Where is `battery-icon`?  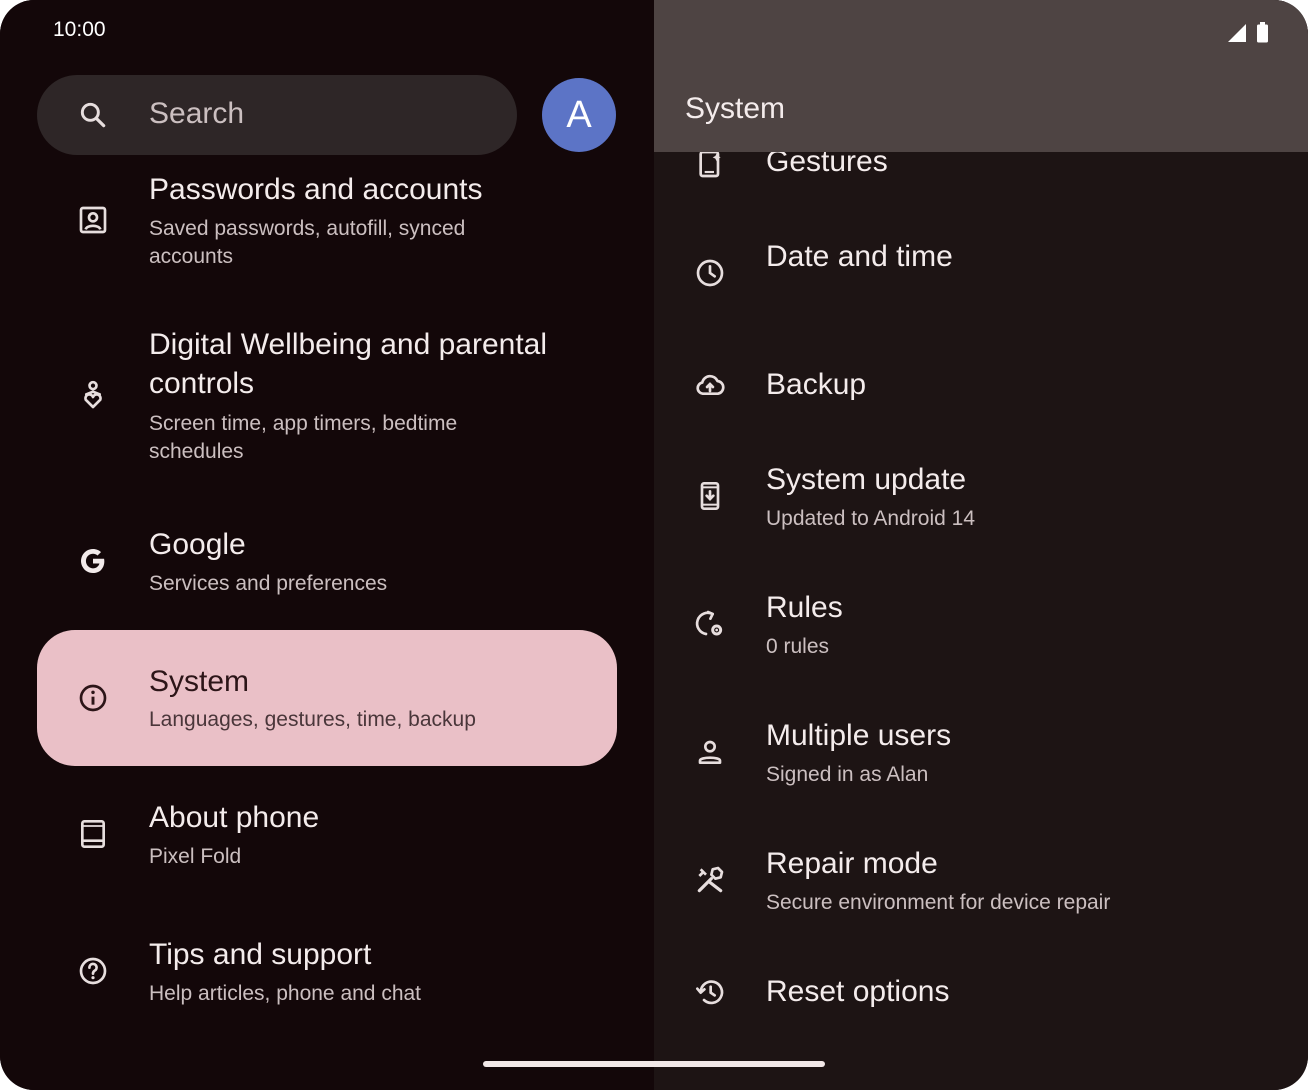 battery-icon is located at coordinates (1262, 32).